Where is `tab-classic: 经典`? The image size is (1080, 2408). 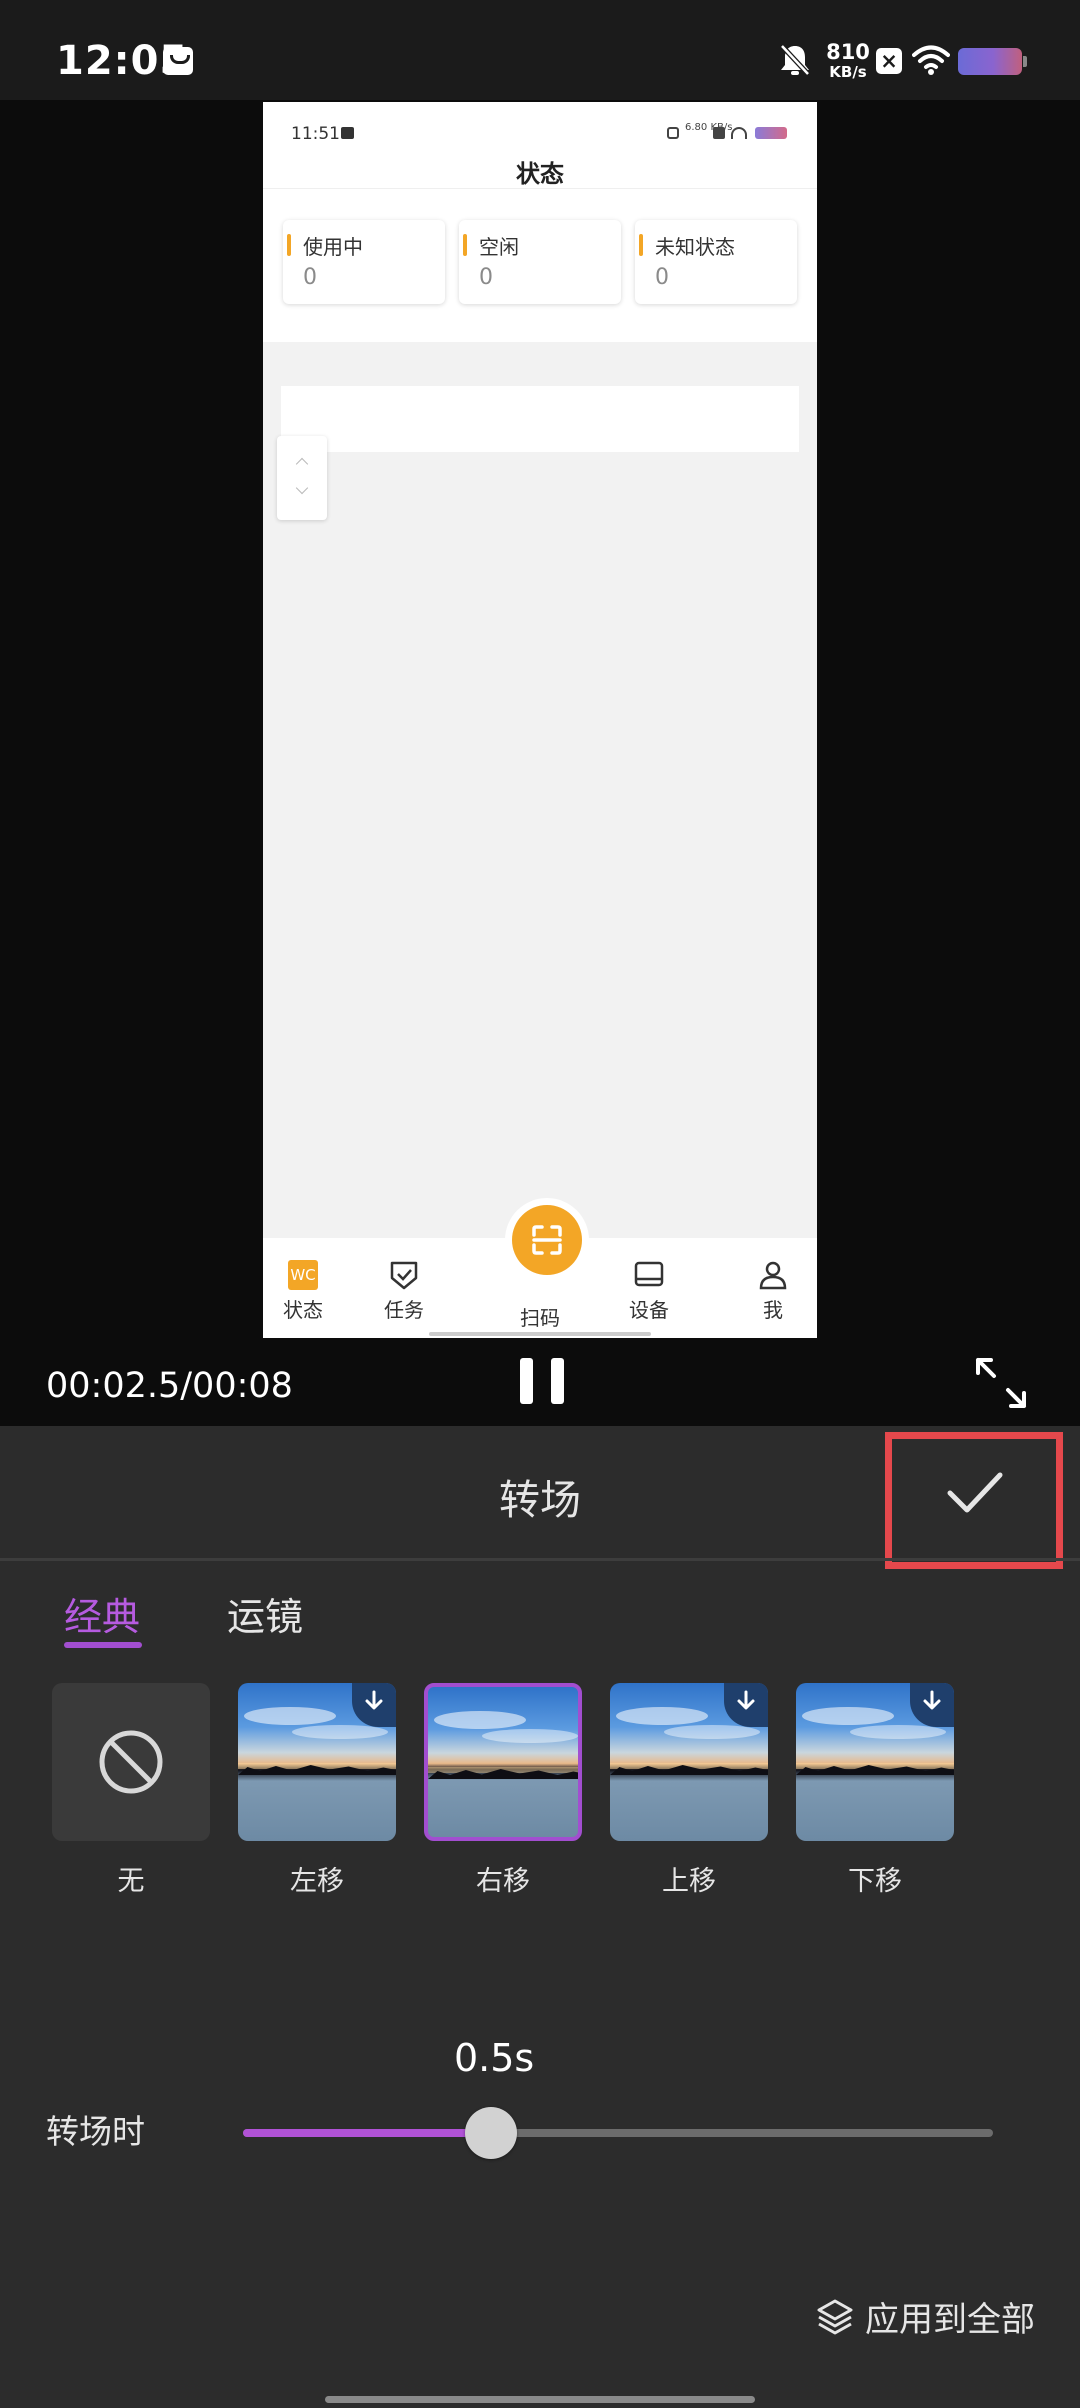
tab-classic: 经典 is located at coordinates (102, 1613).